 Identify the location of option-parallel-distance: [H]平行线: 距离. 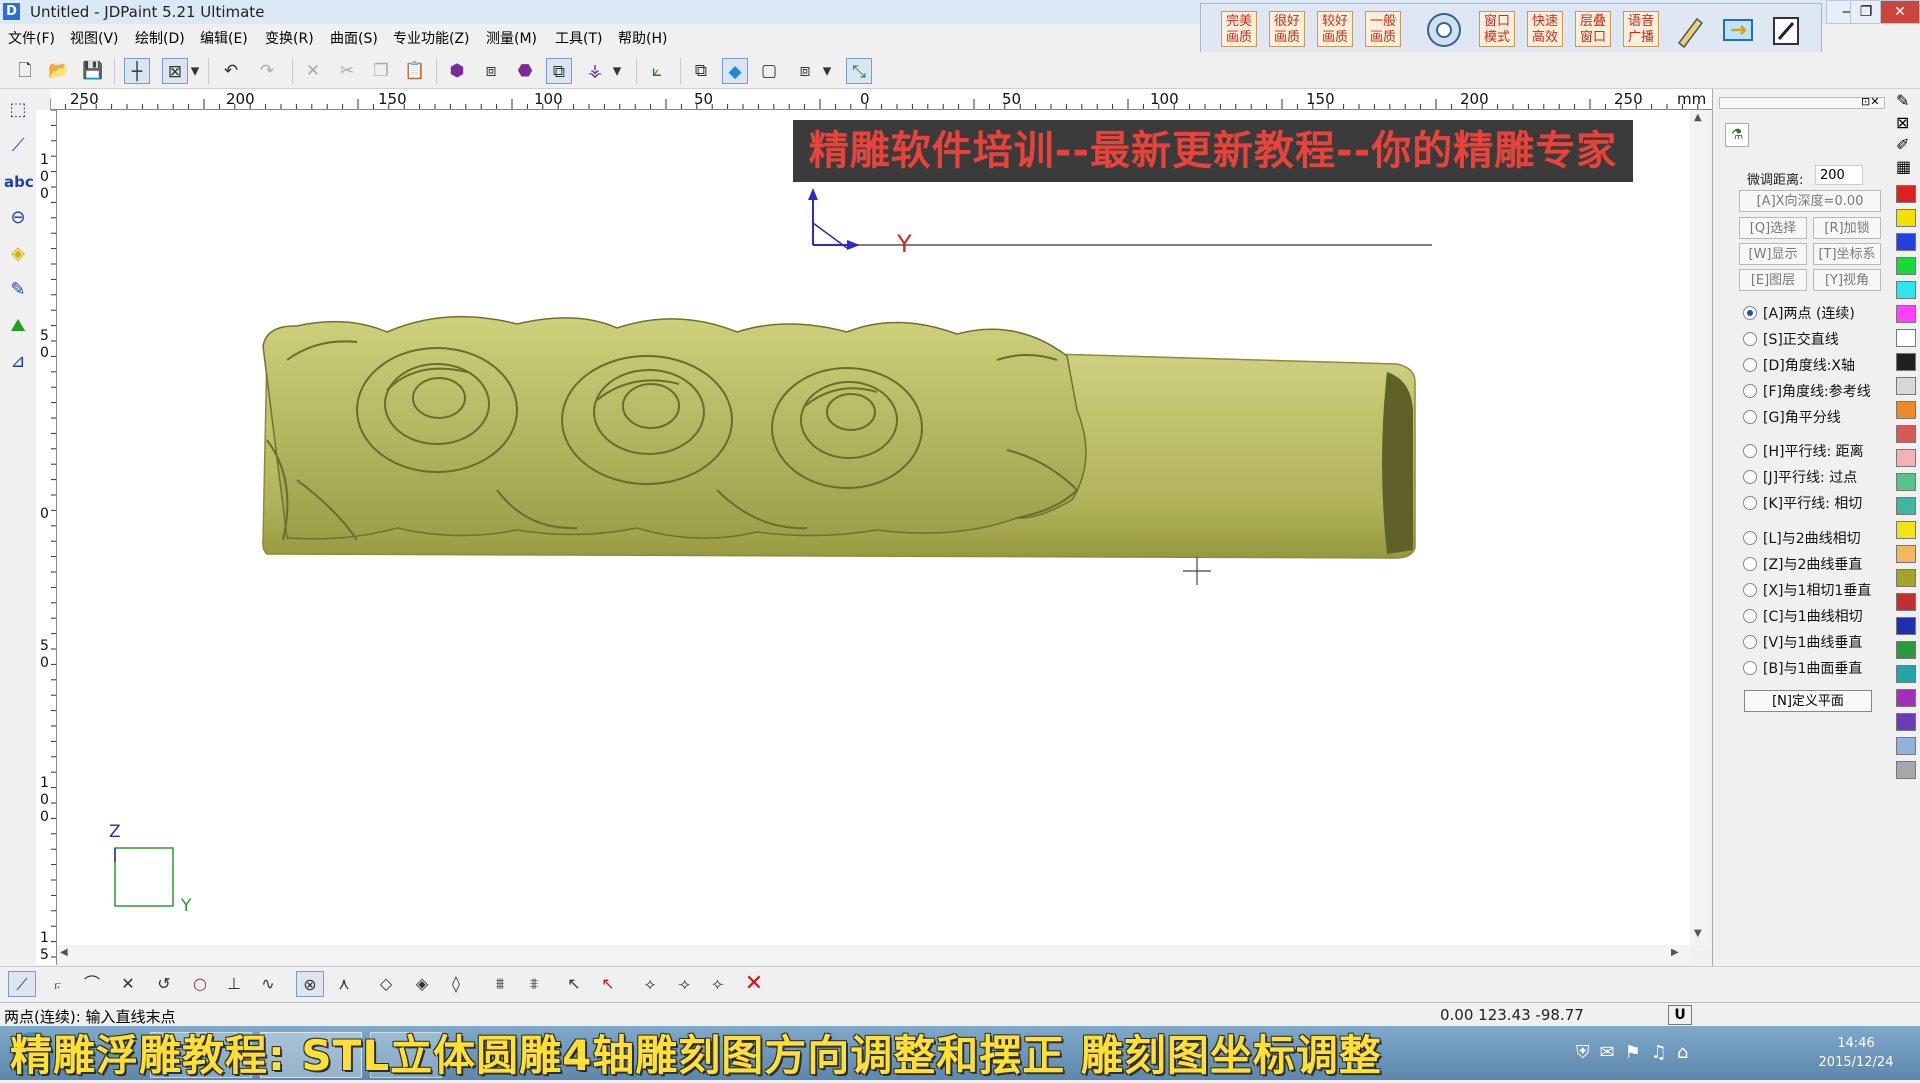
(1803, 452).